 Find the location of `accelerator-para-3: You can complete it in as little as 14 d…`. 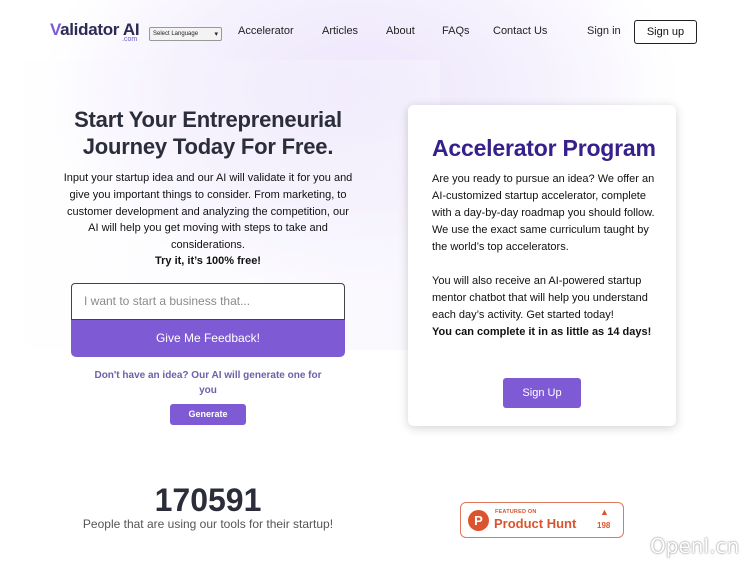

accelerator-para-3: You can complete it in as little as 14 d… is located at coordinates (542, 332).